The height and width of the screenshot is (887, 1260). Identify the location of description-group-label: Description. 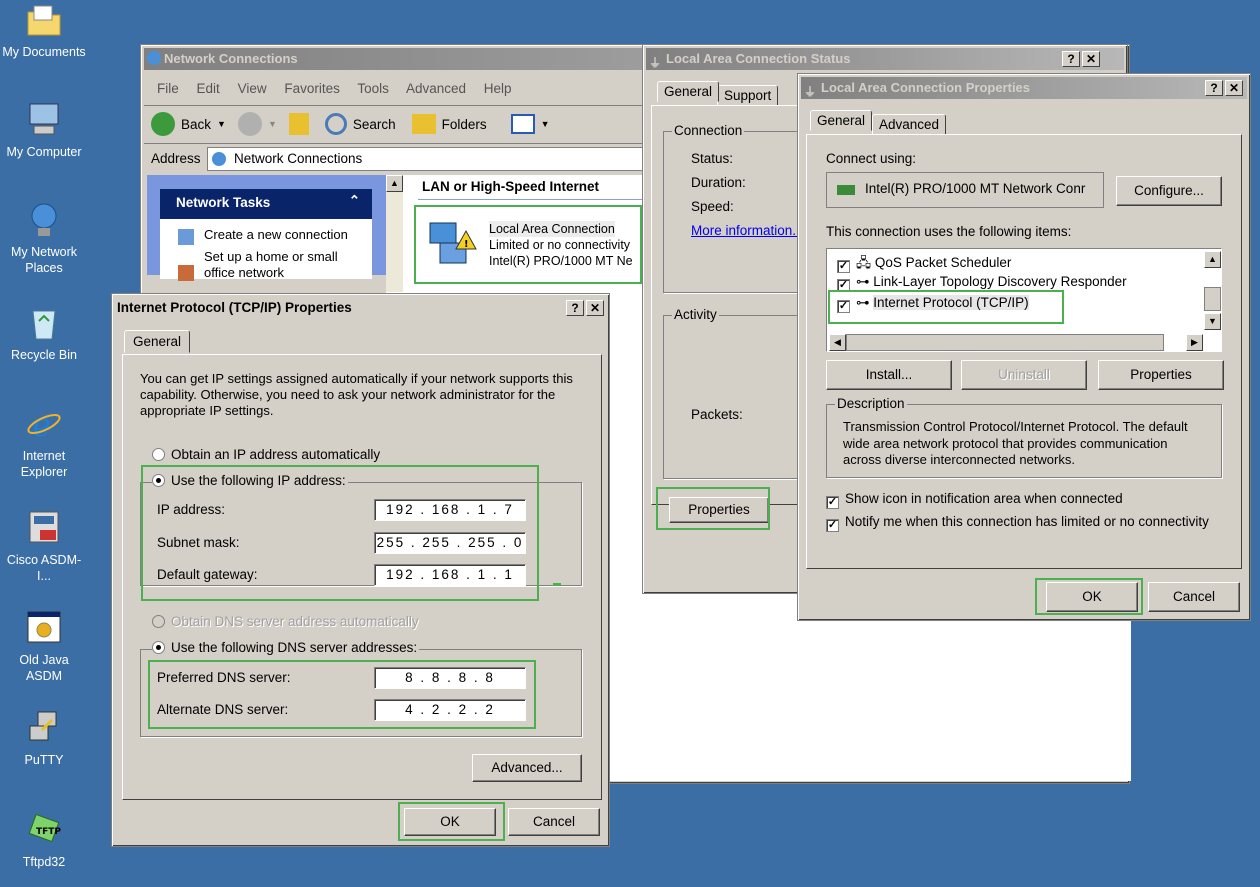
(871, 403).